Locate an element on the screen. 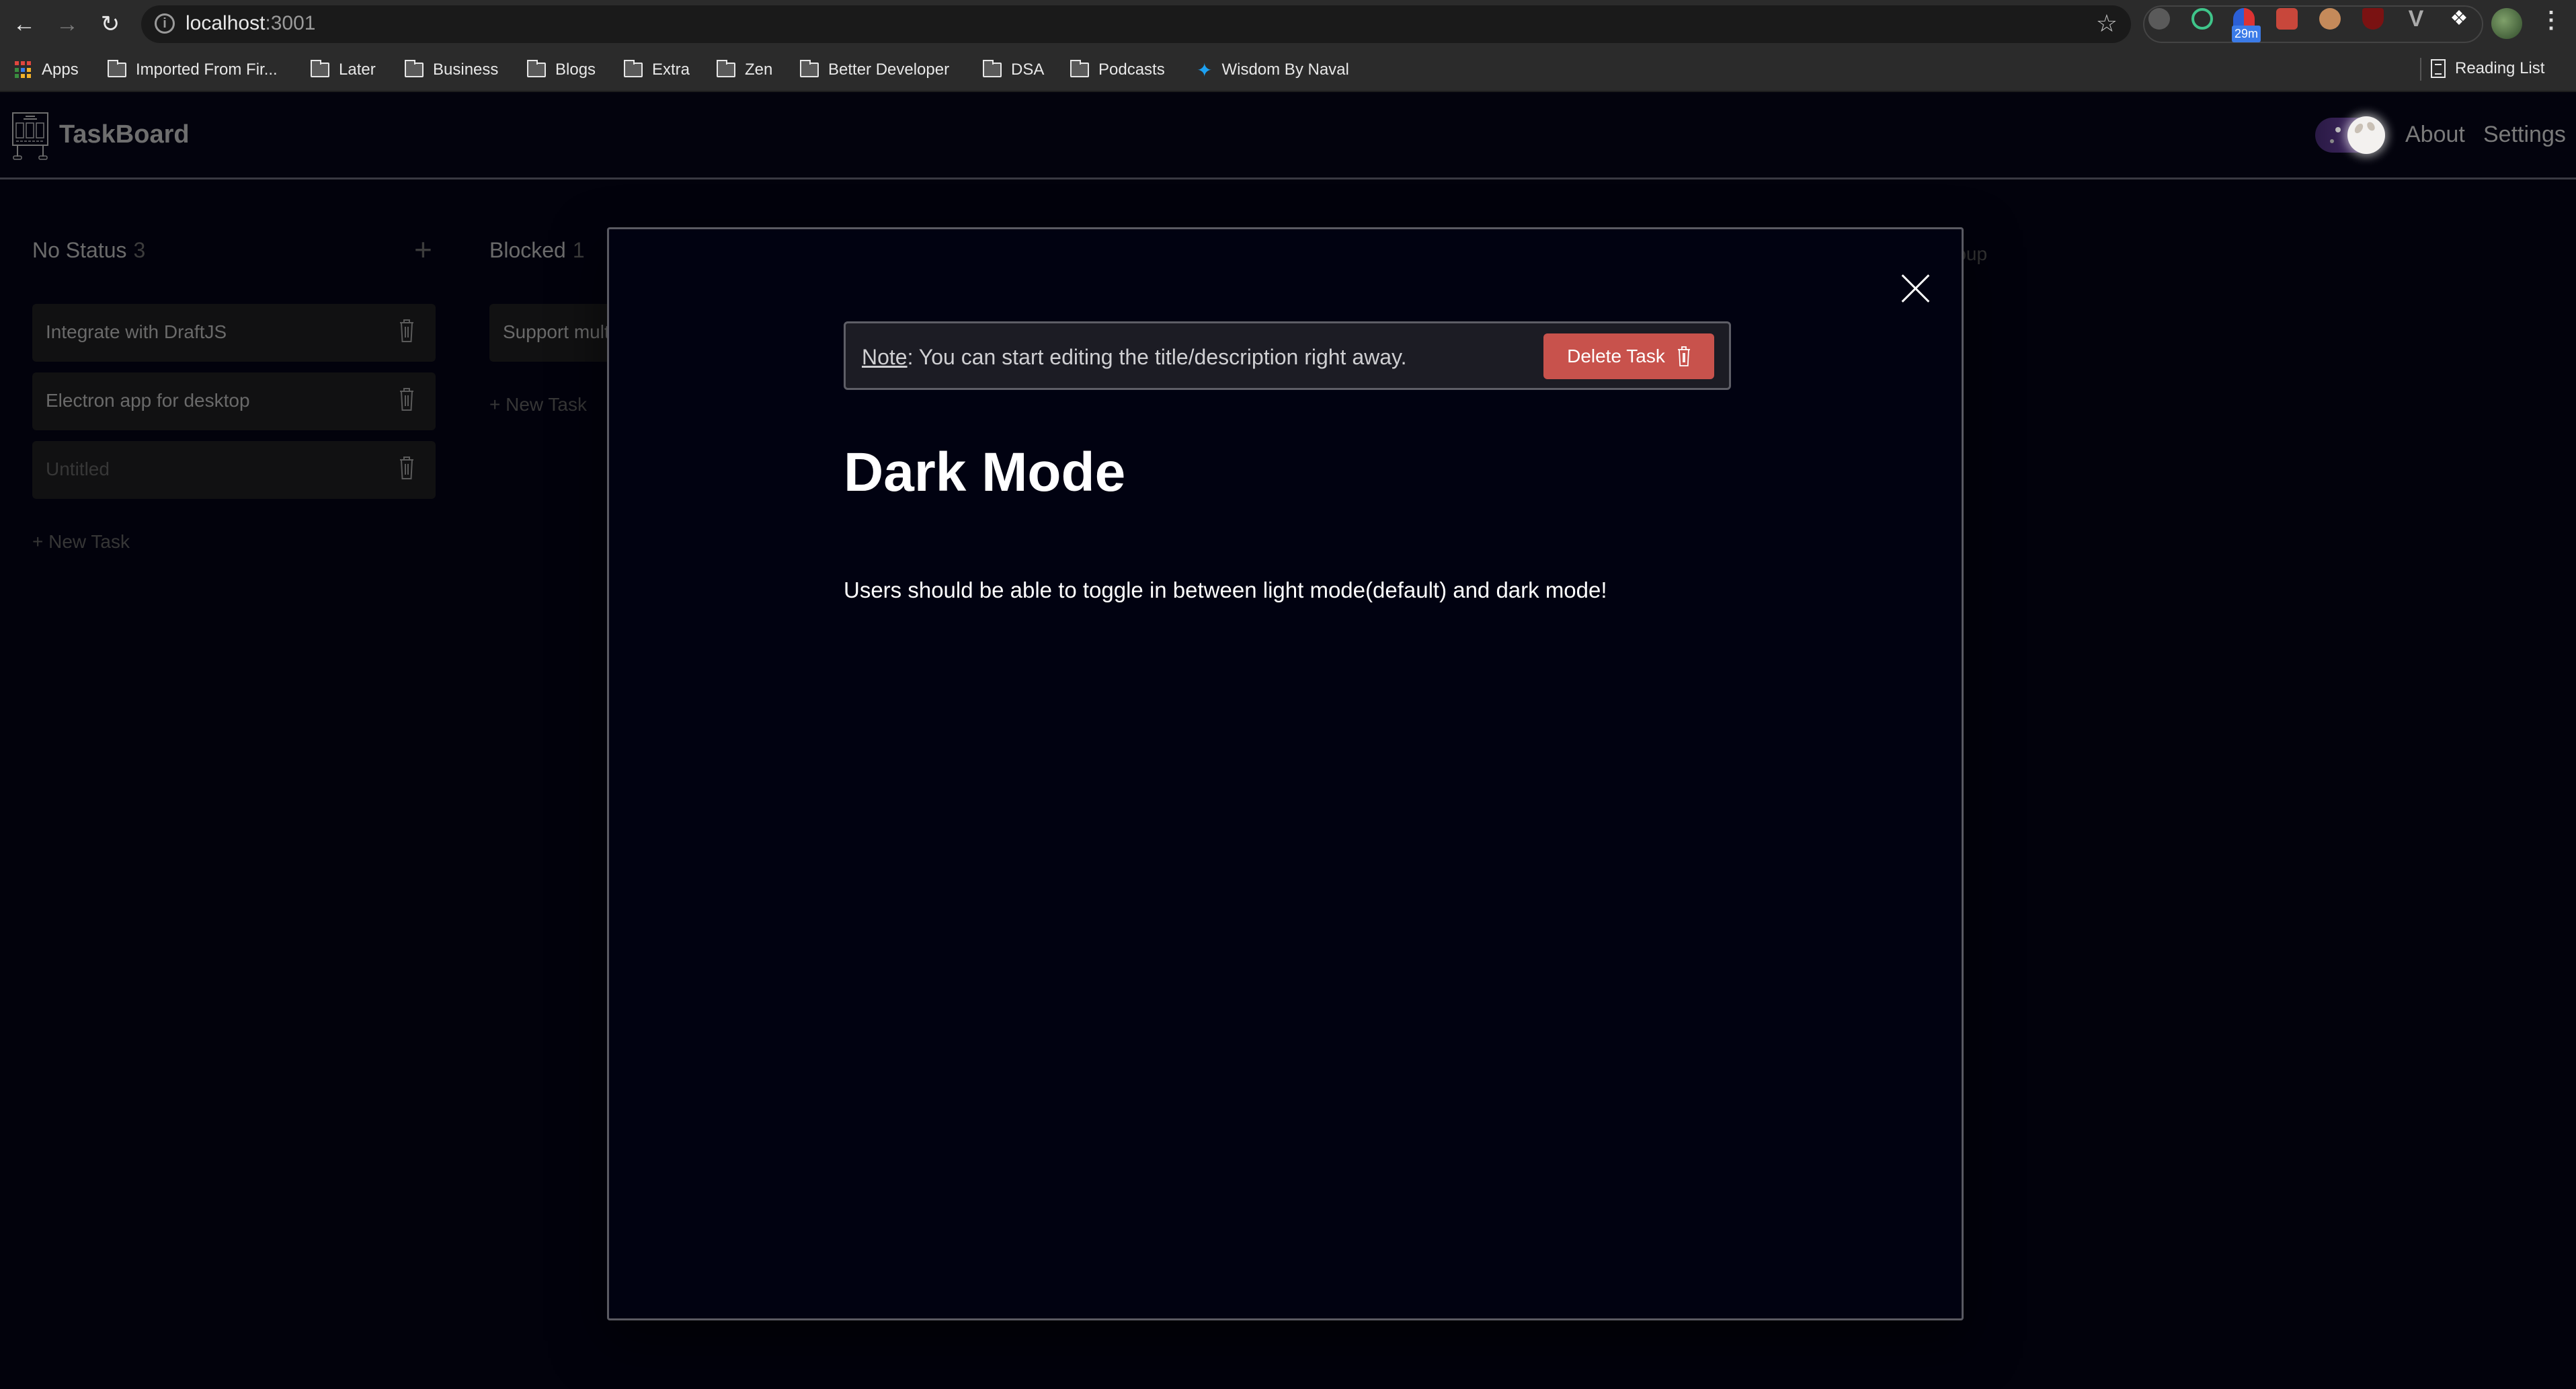 The image size is (2576, 1389). back-button: ← is located at coordinates (24, 24).